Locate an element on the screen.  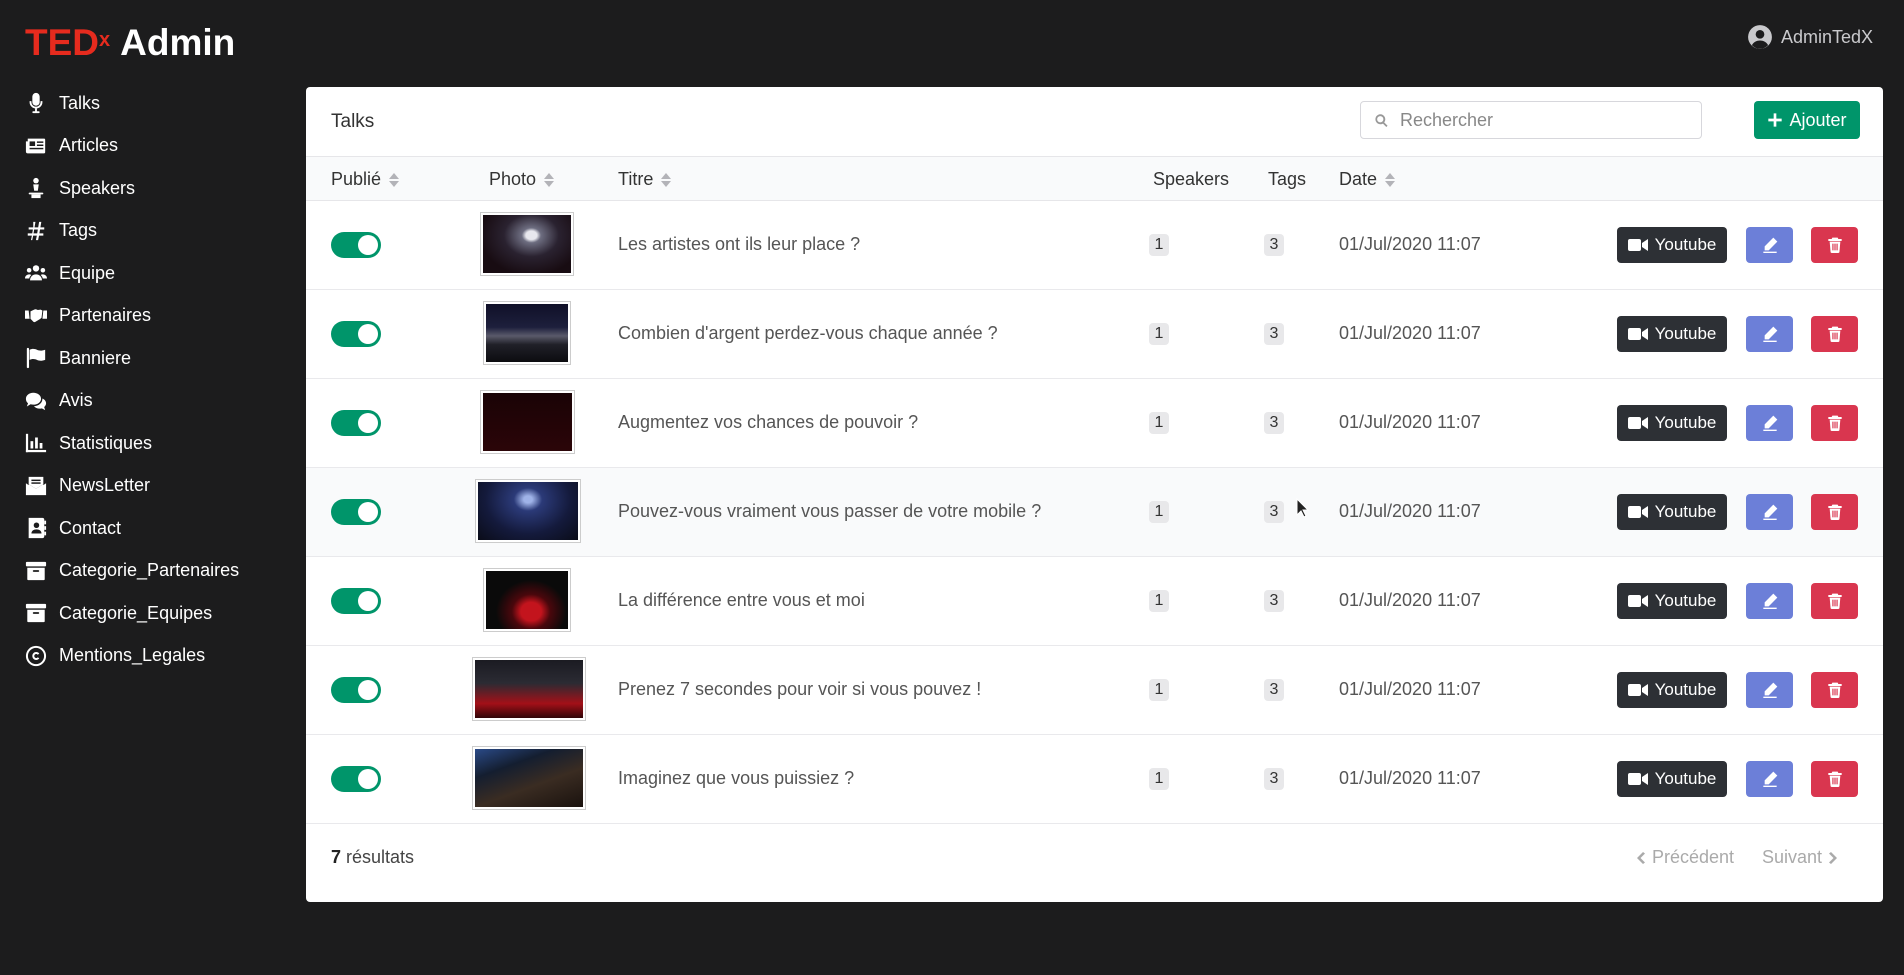
speaker-person-icon is located at coordinates (36, 188).